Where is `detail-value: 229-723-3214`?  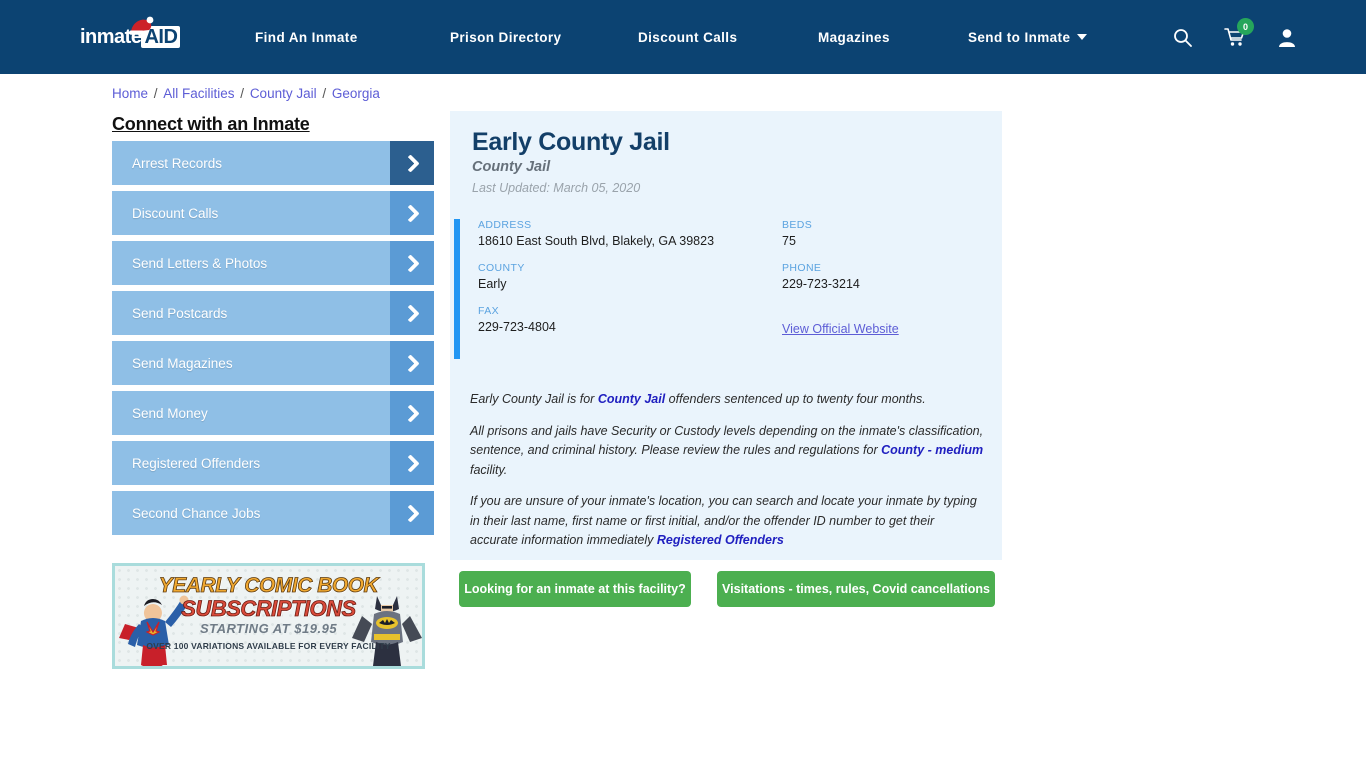
detail-value: 229-723-3214 is located at coordinates (821, 284).